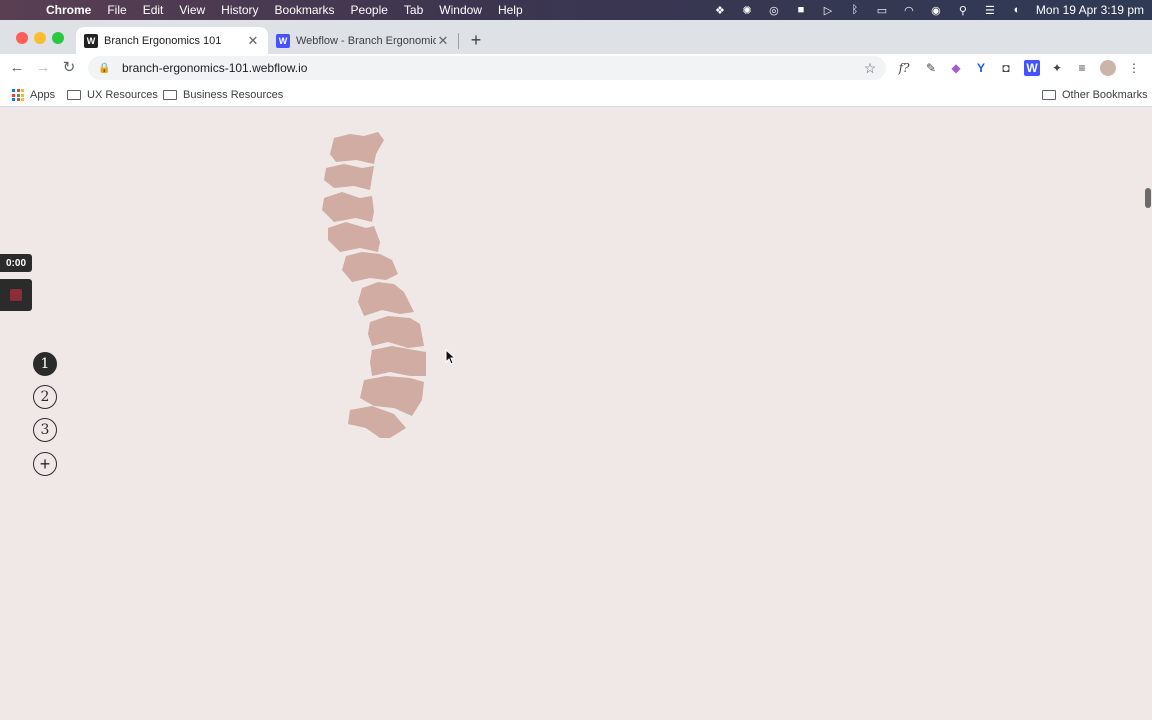  I want to click on tab-branch-ergonomics: W Branch Ergonomics 101 ✕, so click(172, 40).